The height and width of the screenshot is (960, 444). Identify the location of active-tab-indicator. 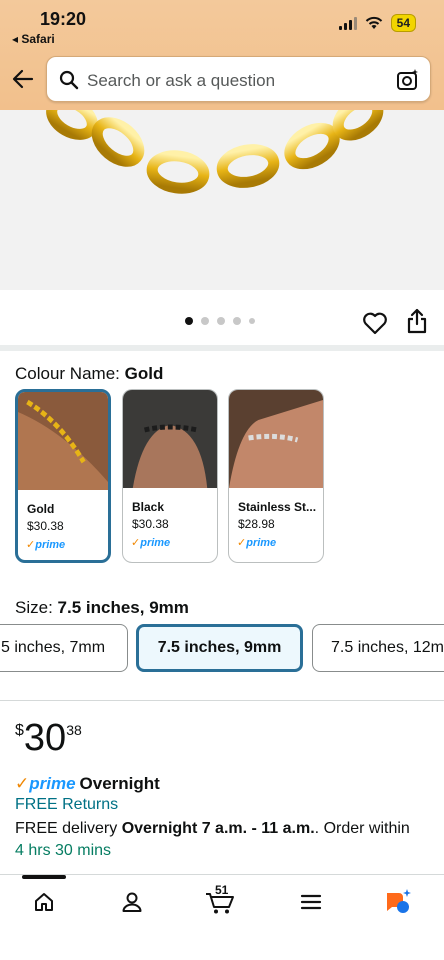
(44, 877).